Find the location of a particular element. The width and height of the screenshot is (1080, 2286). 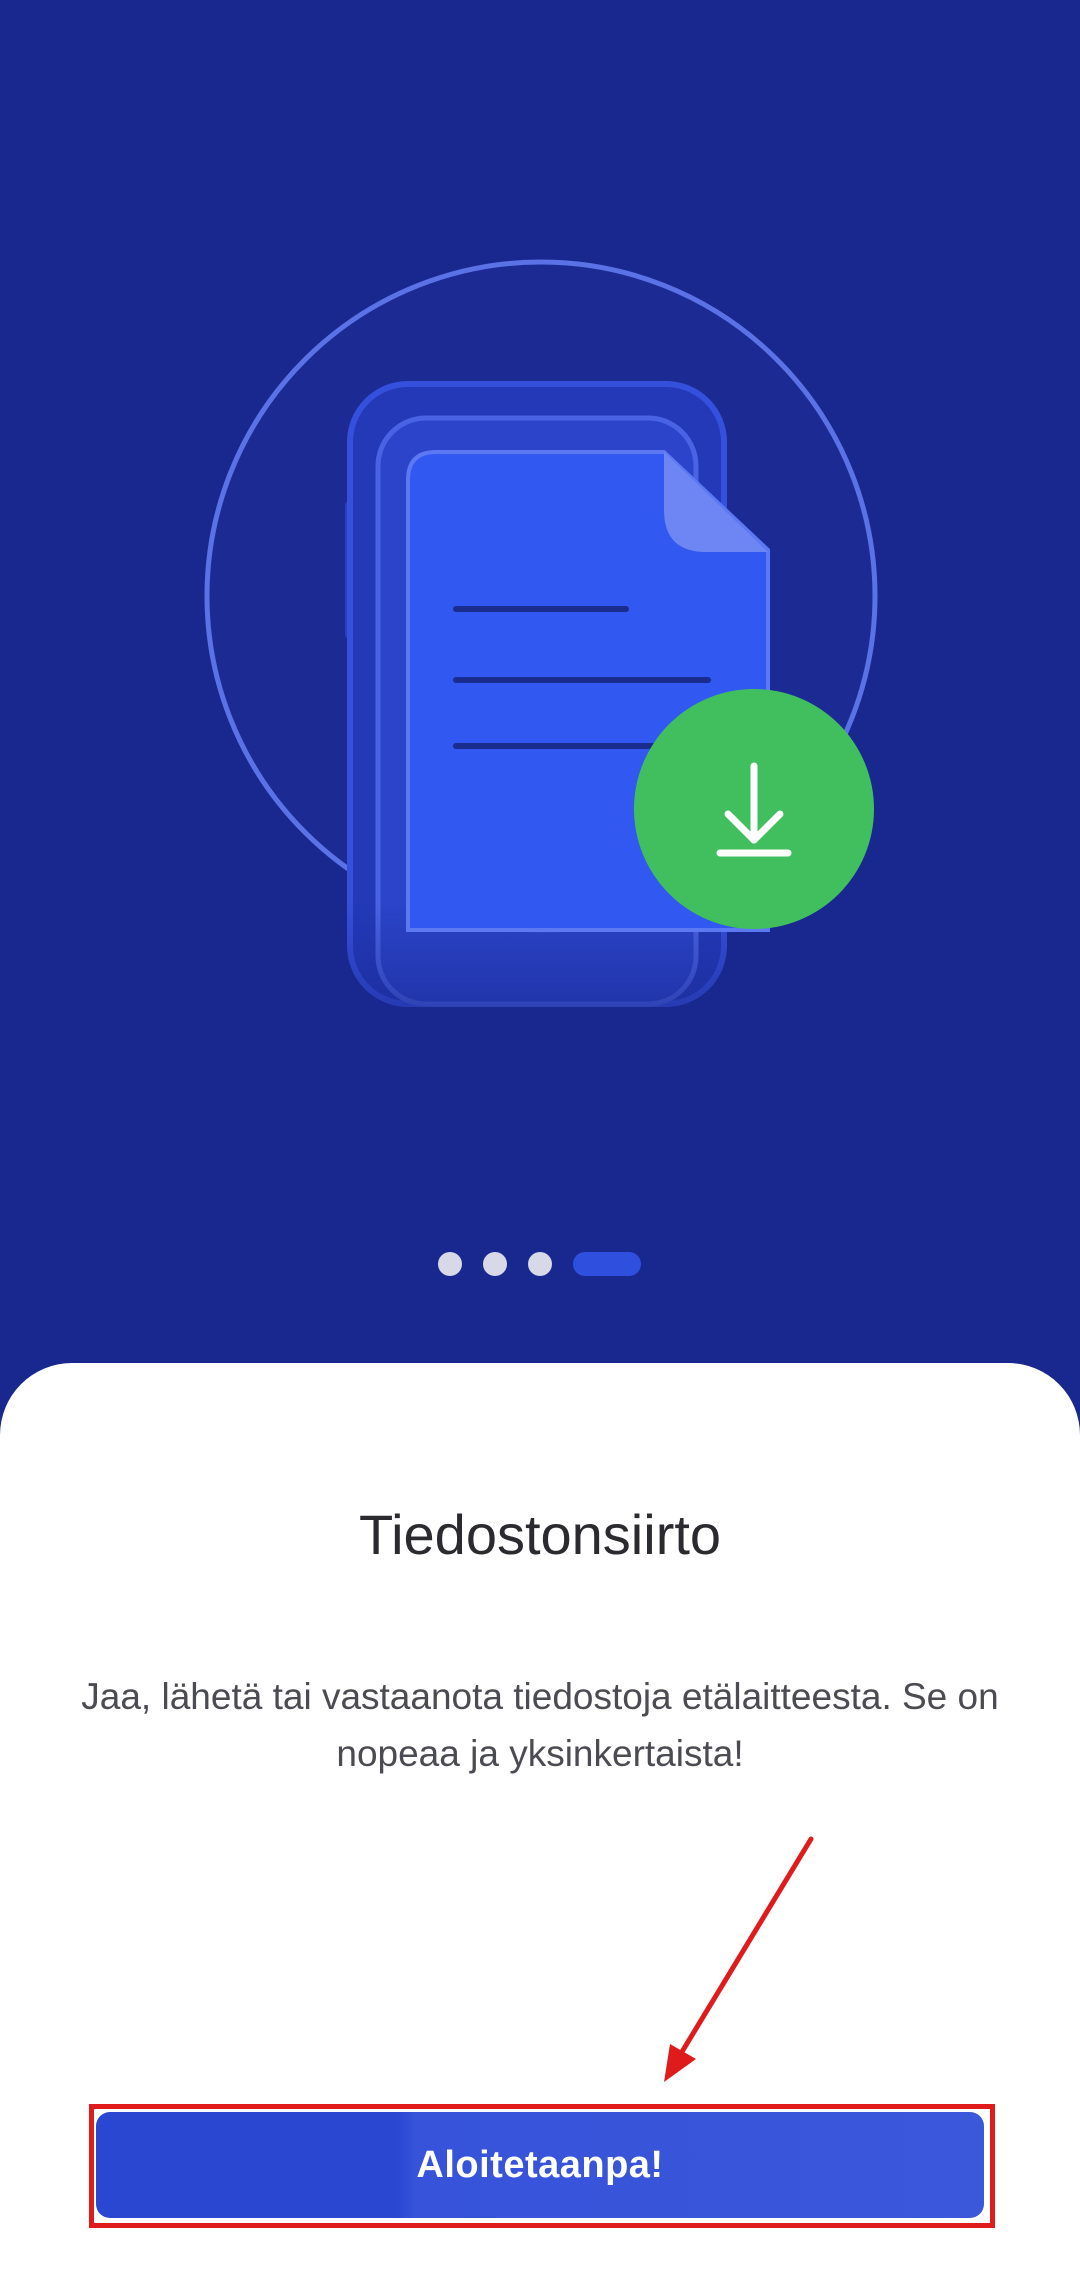

page-indicator is located at coordinates (540, 1264).